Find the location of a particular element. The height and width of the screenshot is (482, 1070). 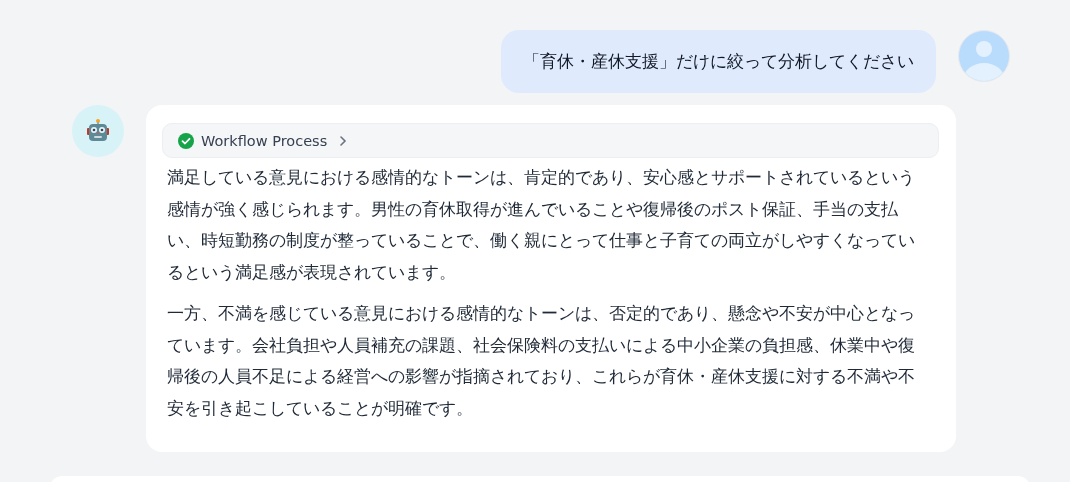

user-message: 「育休・産休支援」だけに絞って分析してください is located at coordinates (718, 61).